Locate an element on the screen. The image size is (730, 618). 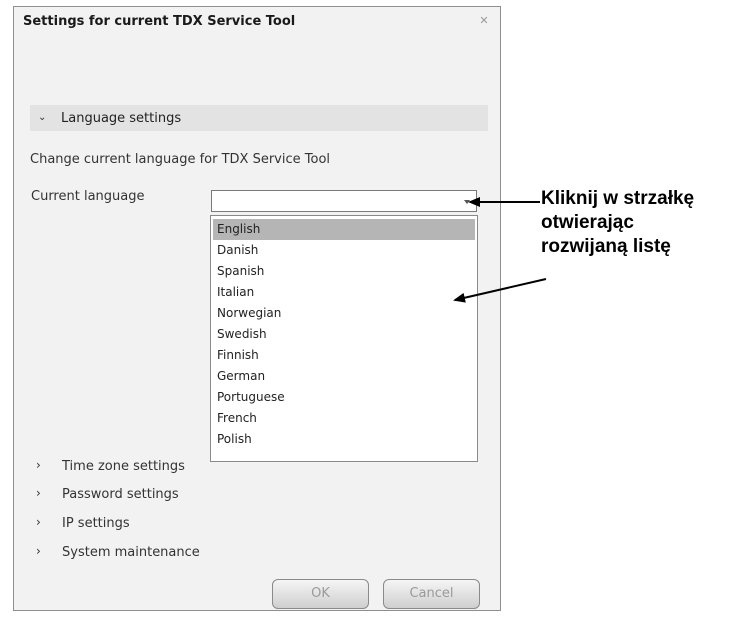
current-language-label: Current language is located at coordinates (88, 196).